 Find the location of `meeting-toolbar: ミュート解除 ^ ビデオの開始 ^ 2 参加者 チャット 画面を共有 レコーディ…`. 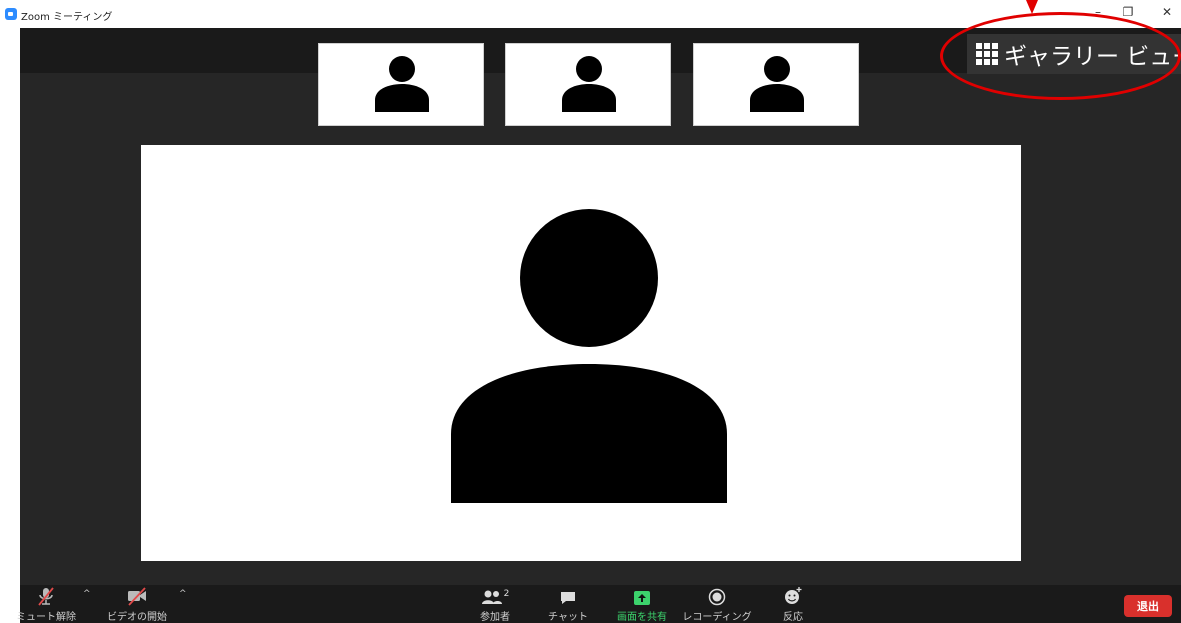

meeting-toolbar: ミュート解除 ^ ビデオの開始 ^ 2 参加者 チャット 画面を共有 レコーディ… is located at coordinates (598, 604).